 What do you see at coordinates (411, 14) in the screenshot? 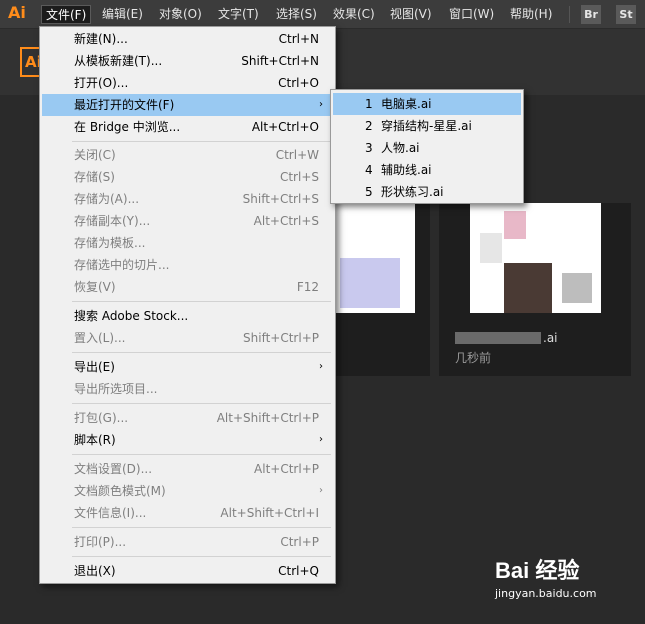
I see `menu-view: 视图(V)` at bounding box center [411, 14].